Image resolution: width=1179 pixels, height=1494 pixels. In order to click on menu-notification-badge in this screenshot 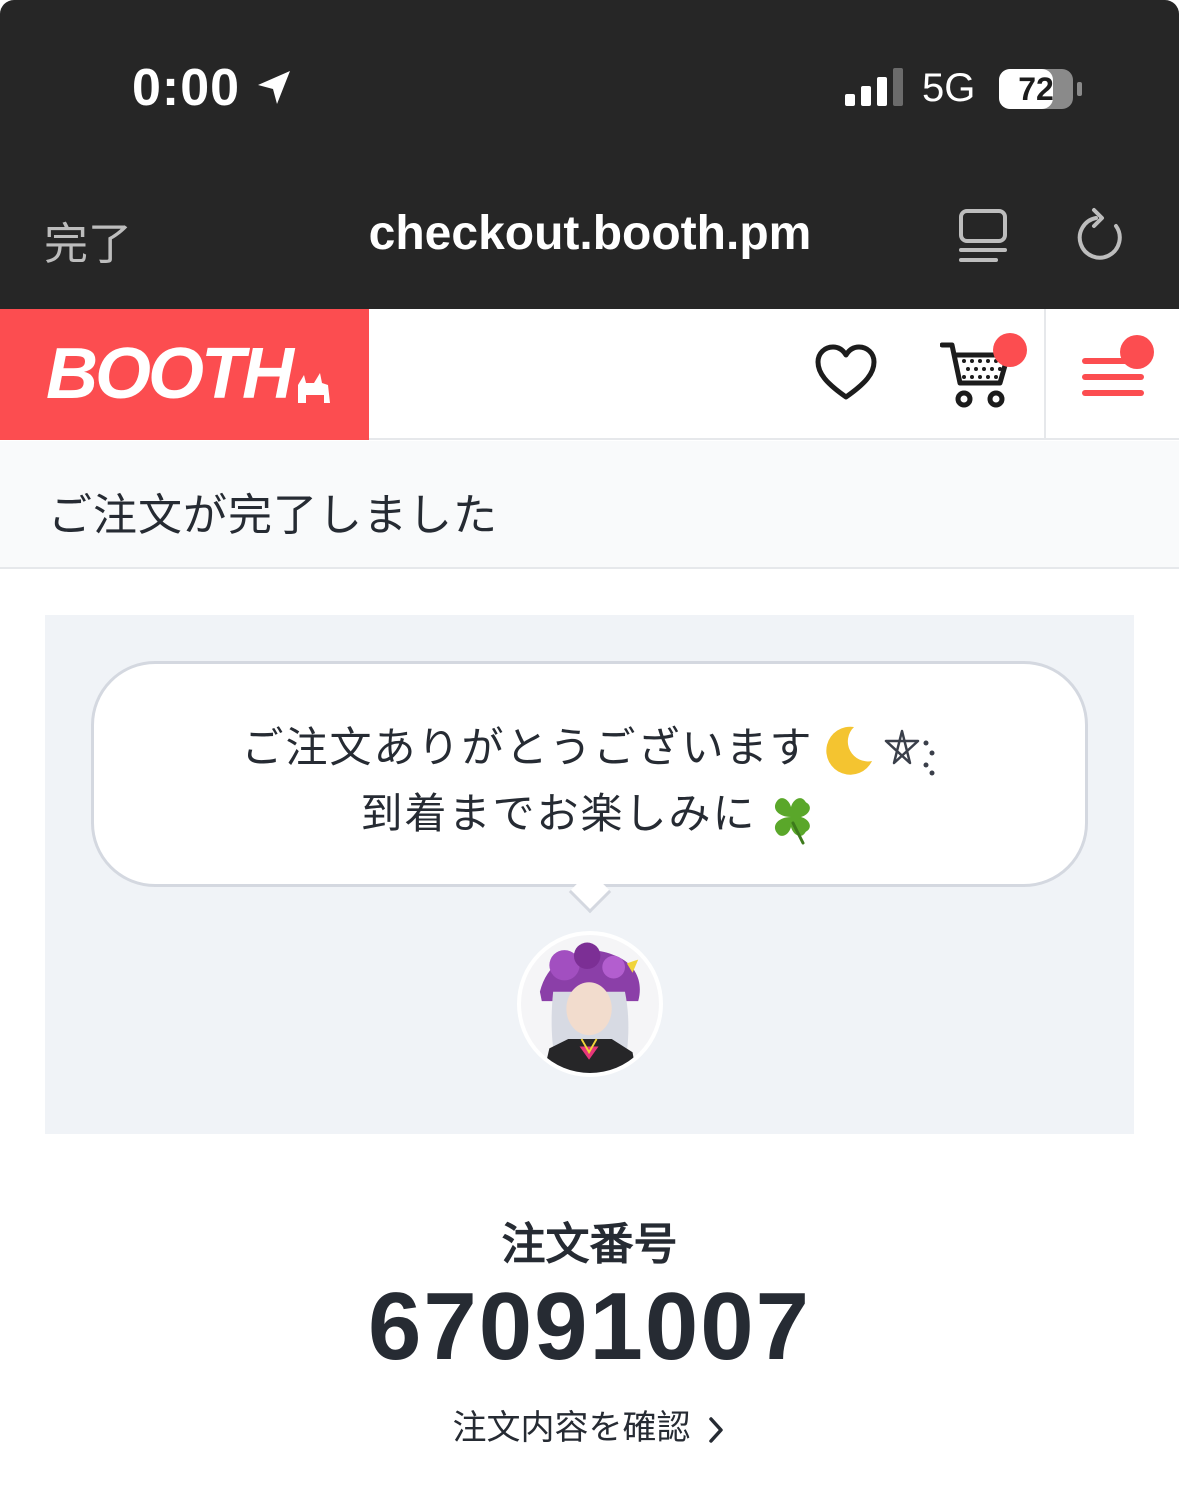, I will do `click(1137, 352)`.